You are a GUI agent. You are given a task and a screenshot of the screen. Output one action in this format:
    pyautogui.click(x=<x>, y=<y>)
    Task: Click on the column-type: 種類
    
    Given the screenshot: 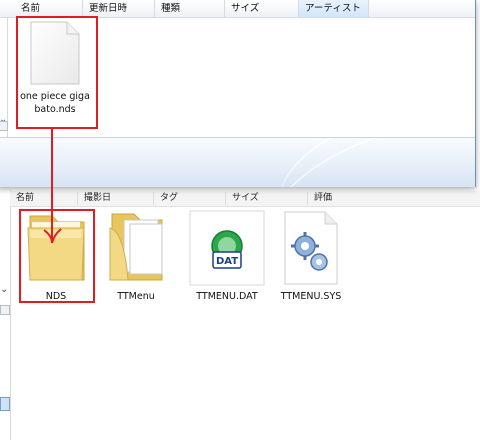 What is the action you would take?
    pyautogui.click(x=190, y=8)
    